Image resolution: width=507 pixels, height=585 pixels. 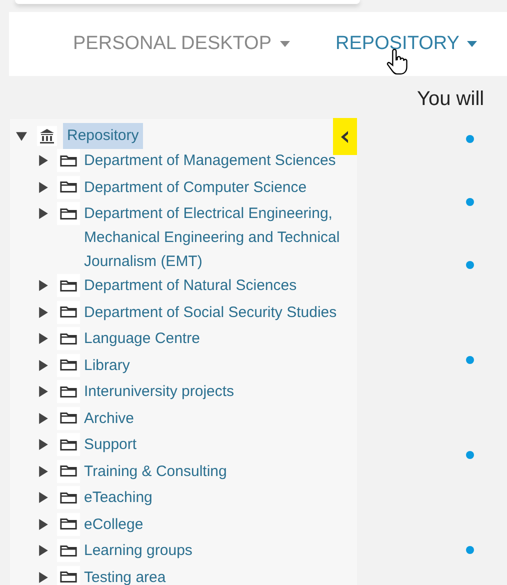 I want to click on intro-text: You will, so click(x=450, y=99).